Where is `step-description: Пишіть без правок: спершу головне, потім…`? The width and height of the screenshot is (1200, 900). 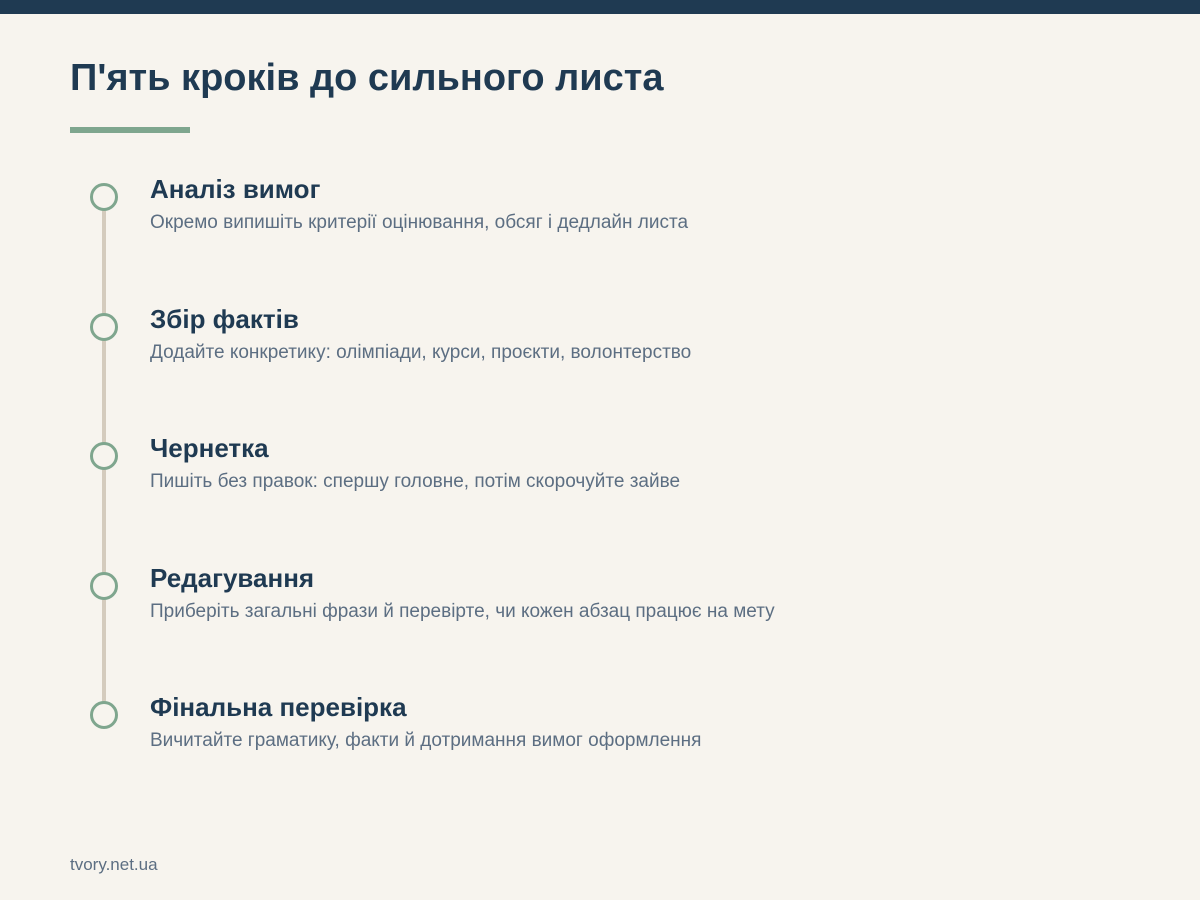 step-description: Пишіть без правок: спершу головне, потім… is located at coordinates (415, 481).